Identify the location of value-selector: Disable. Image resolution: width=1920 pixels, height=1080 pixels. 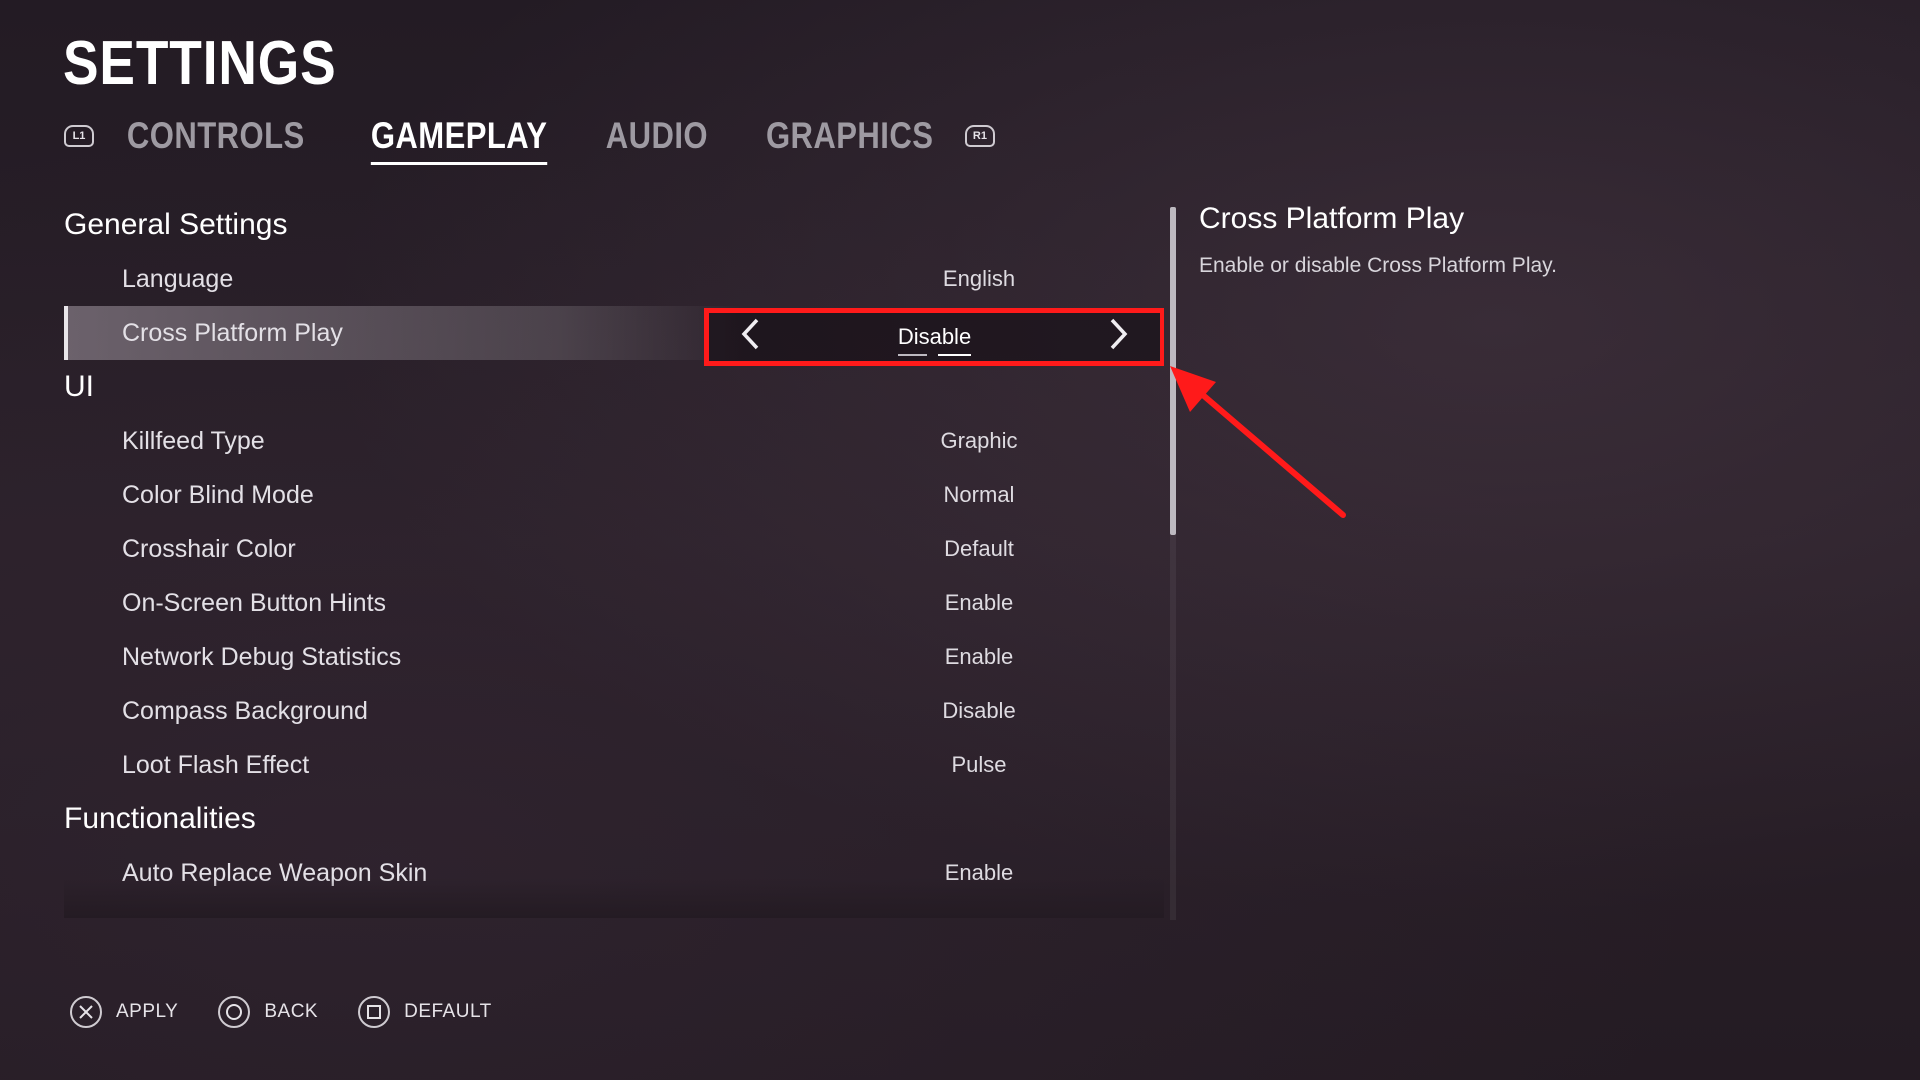
(934, 337).